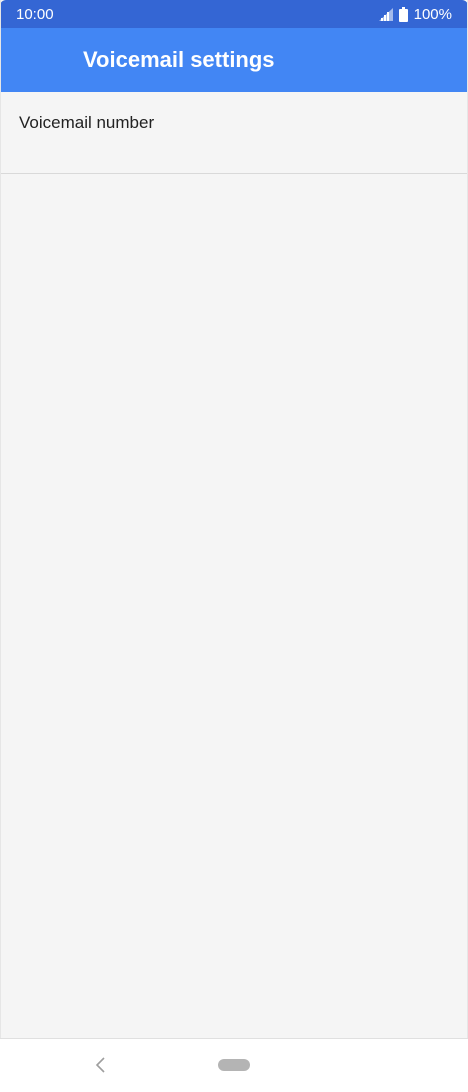 This screenshot has height=1092, width=468. Describe the element at coordinates (403, 14) in the screenshot. I see `battery-icon` at that location.